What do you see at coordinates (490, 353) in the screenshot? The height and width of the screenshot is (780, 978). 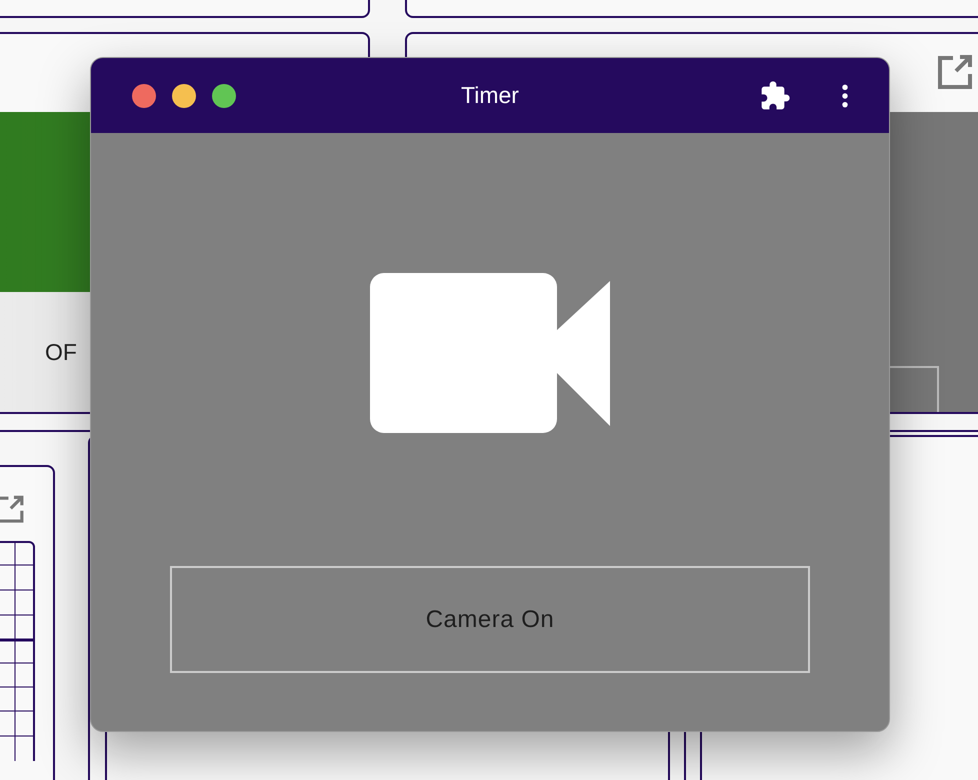 I see `video-camera-icon` at bounding box center [490, 353].